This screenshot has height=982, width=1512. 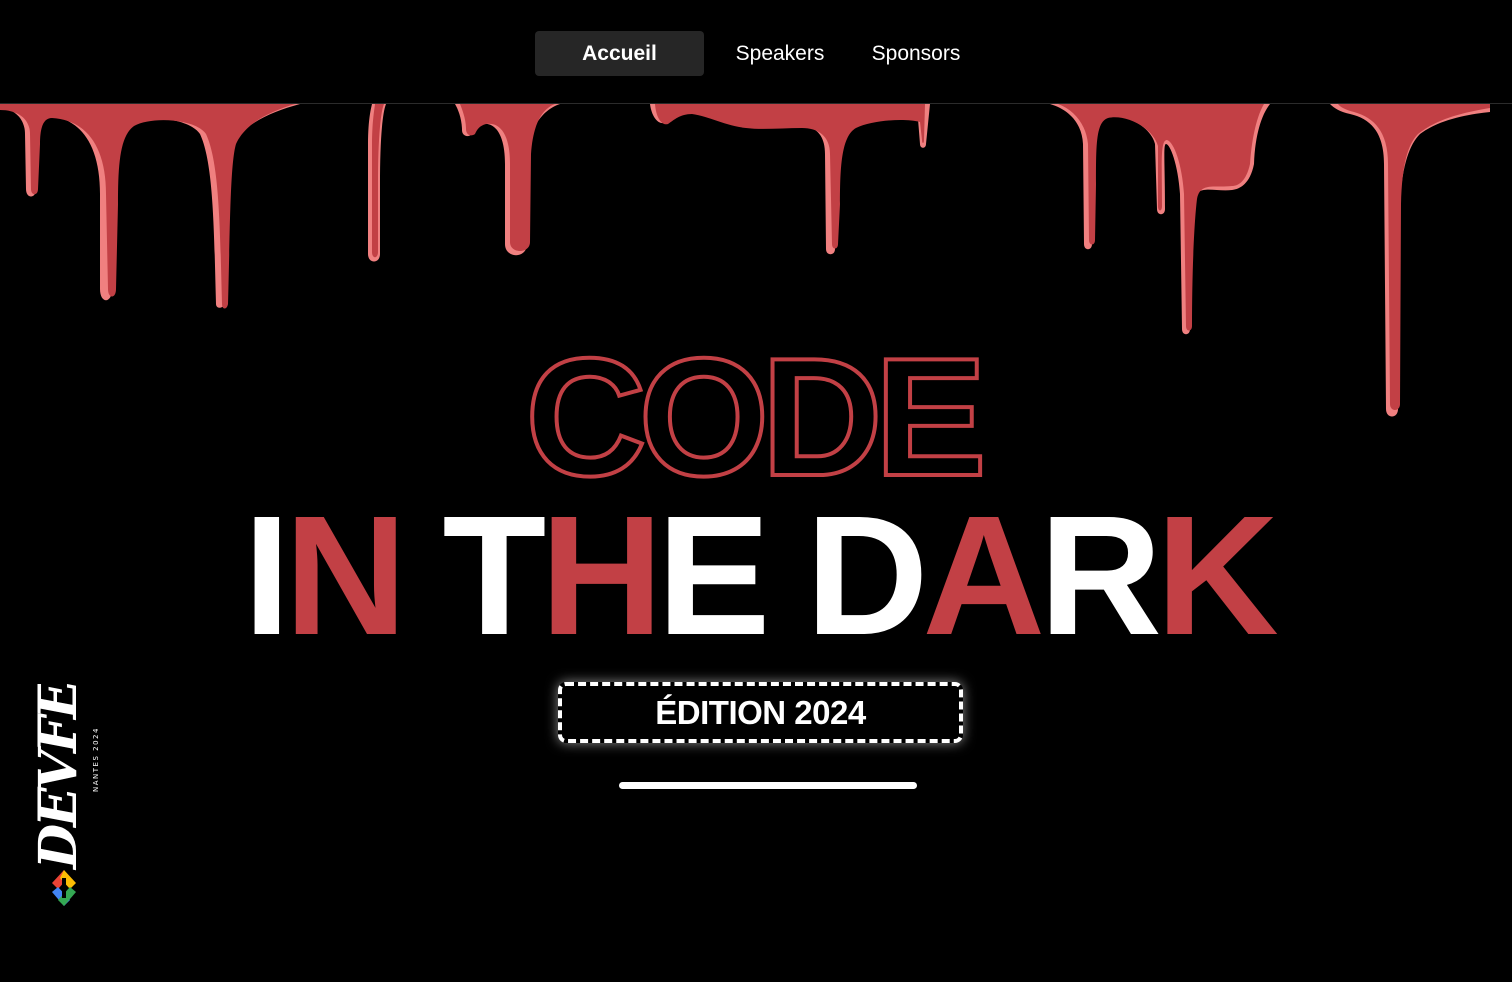 I want to click on hero-title-line1-svg: CODE, so click(x=756, y=417).